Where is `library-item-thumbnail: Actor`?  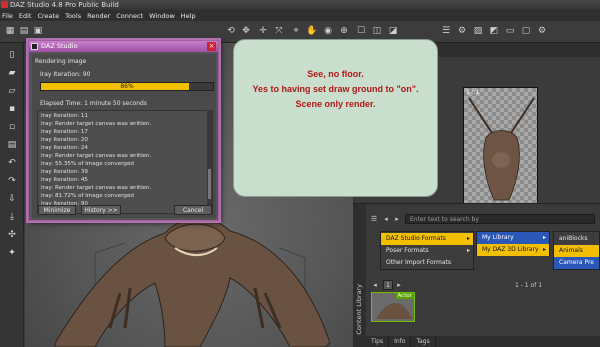
library-item-thumbnail: Actor is located at coordinates (393, 307).